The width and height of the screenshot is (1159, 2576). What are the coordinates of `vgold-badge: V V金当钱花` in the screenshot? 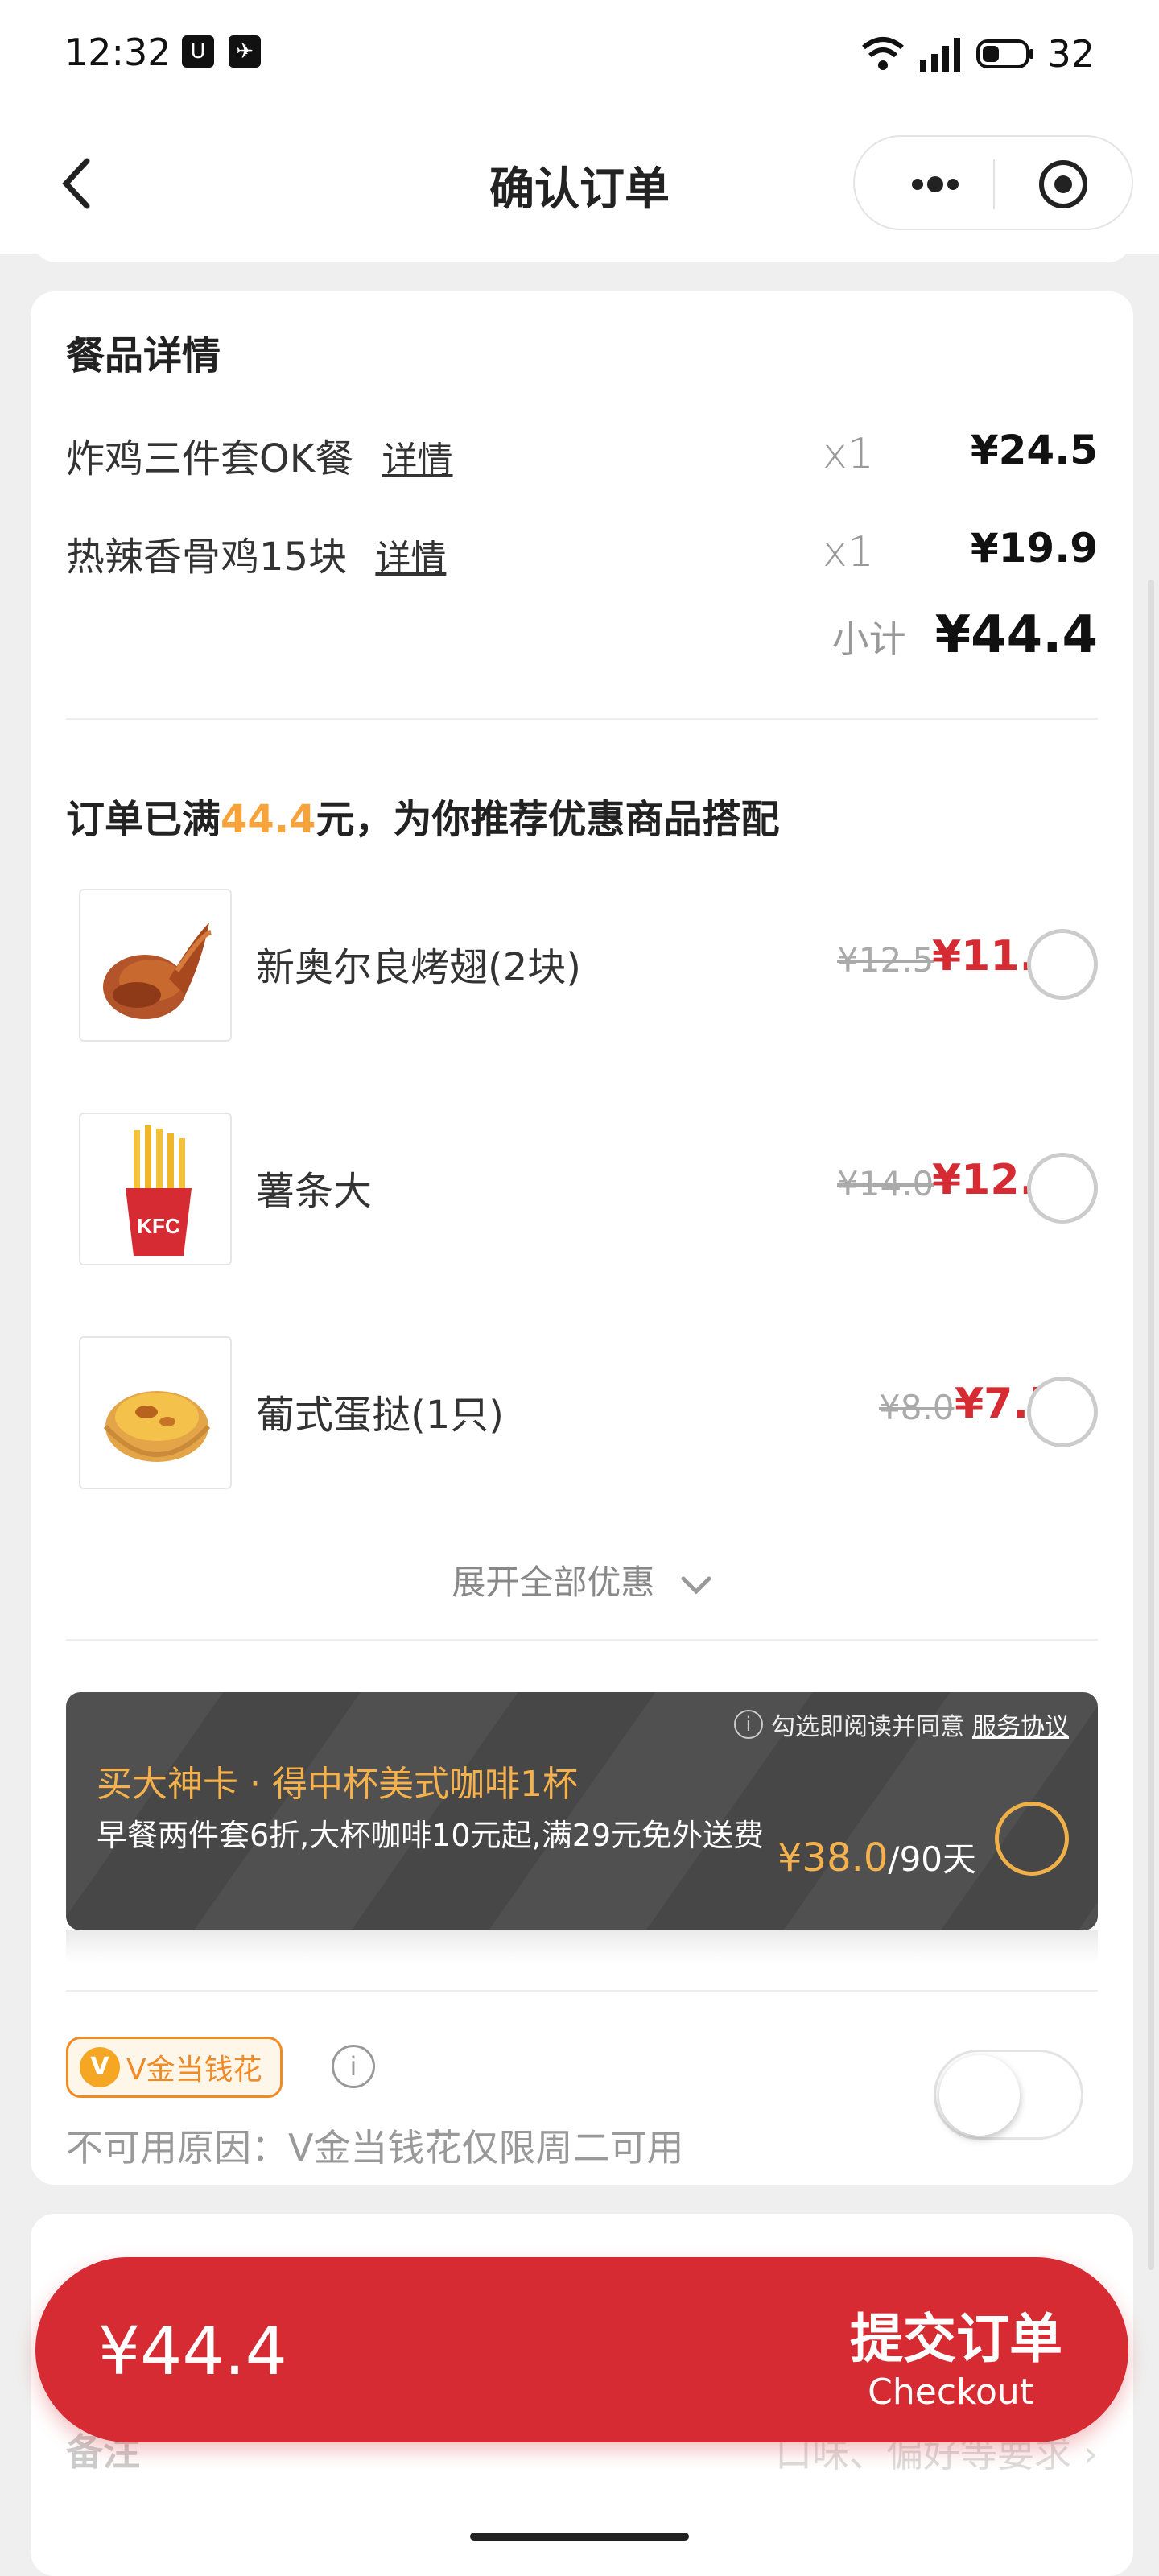 It's located at (174, 2067).